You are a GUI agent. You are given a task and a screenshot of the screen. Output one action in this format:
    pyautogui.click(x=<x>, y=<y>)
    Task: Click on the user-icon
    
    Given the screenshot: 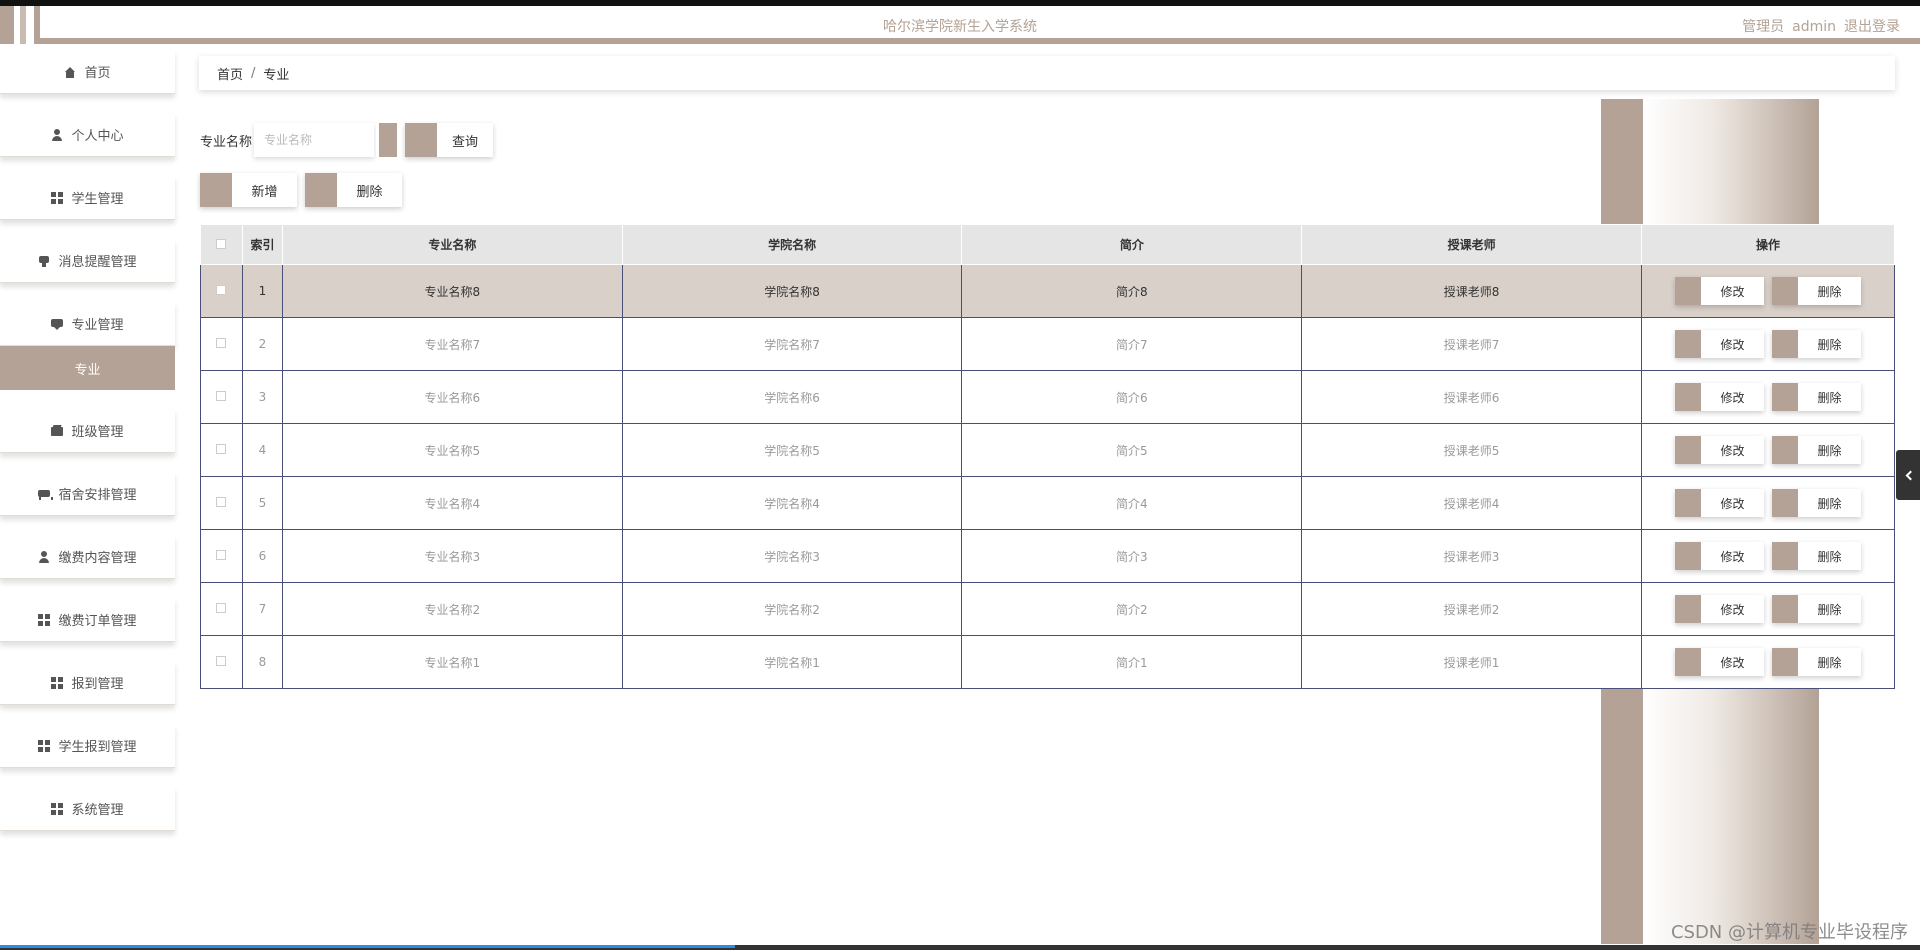 What is the action you would take?
    pyautogui.click(x=57, y=134)
    